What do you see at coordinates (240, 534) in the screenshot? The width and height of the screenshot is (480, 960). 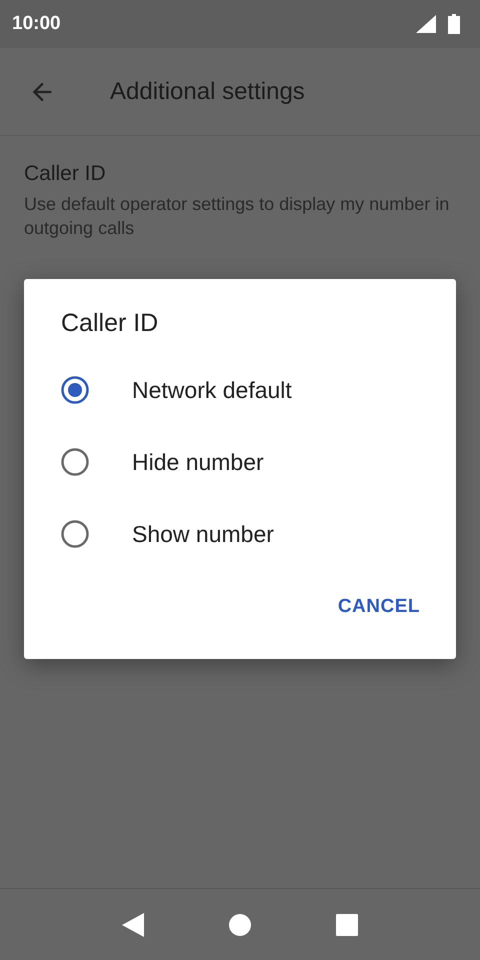 I see `radio-option: Show number` at bounding box center [240, 534].